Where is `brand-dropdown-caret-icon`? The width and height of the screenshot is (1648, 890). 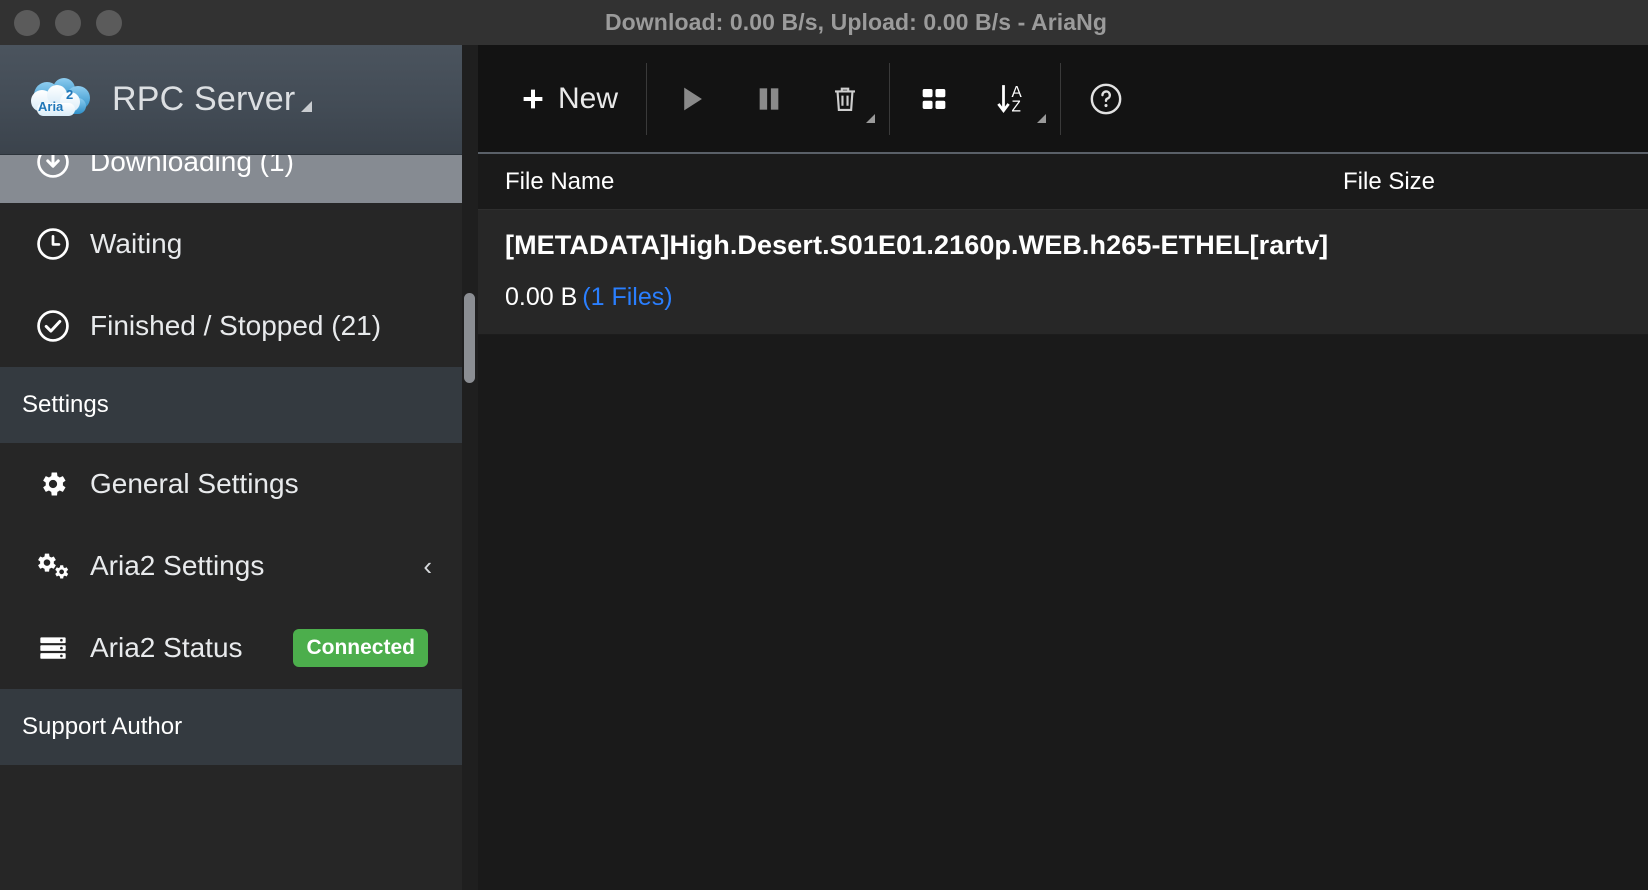
brand-dropdown-caret-icon is located at coordinates (307, 106).